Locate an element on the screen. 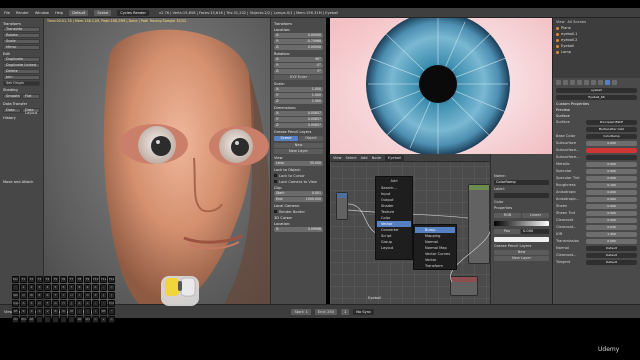  clip-end-field: End: 1000.000 is located at coordinates (298, 199).